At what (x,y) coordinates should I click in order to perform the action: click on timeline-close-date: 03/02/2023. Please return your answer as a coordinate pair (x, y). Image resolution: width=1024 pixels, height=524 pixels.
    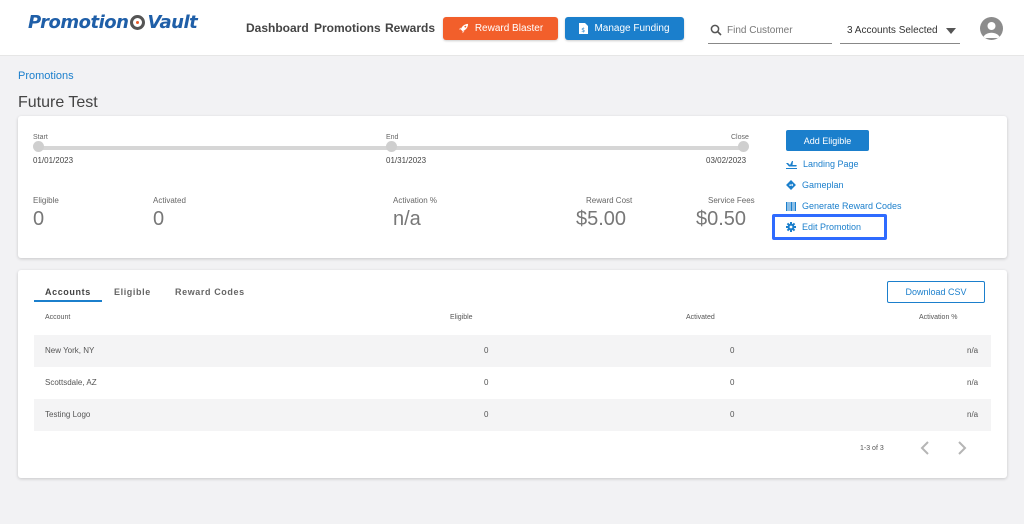
    Looking at the image, I should click on (726, 160).